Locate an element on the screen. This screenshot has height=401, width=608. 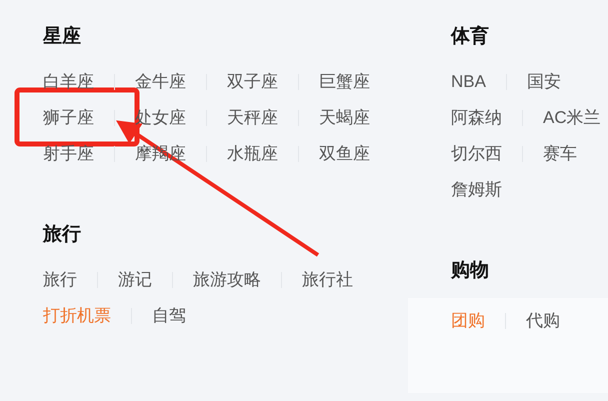
section-title: 星座 is located at coordinates (62, 37).